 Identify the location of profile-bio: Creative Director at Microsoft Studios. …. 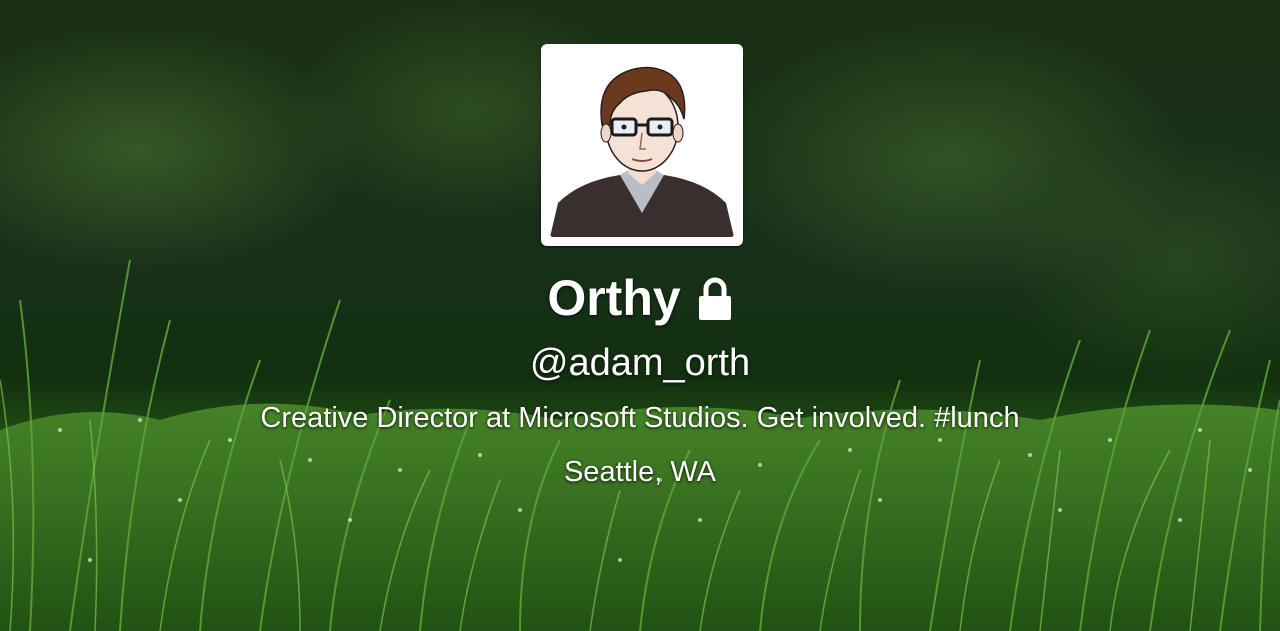
(640, 418).